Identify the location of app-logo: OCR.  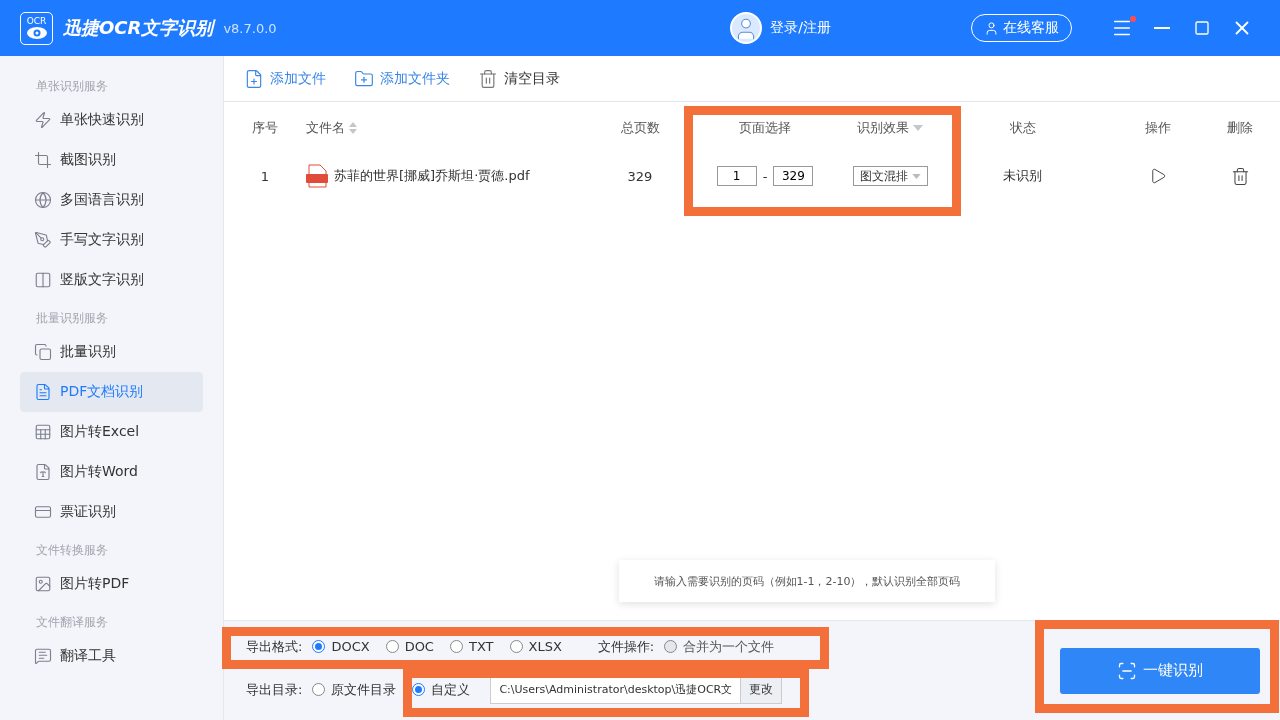
(36, 28).